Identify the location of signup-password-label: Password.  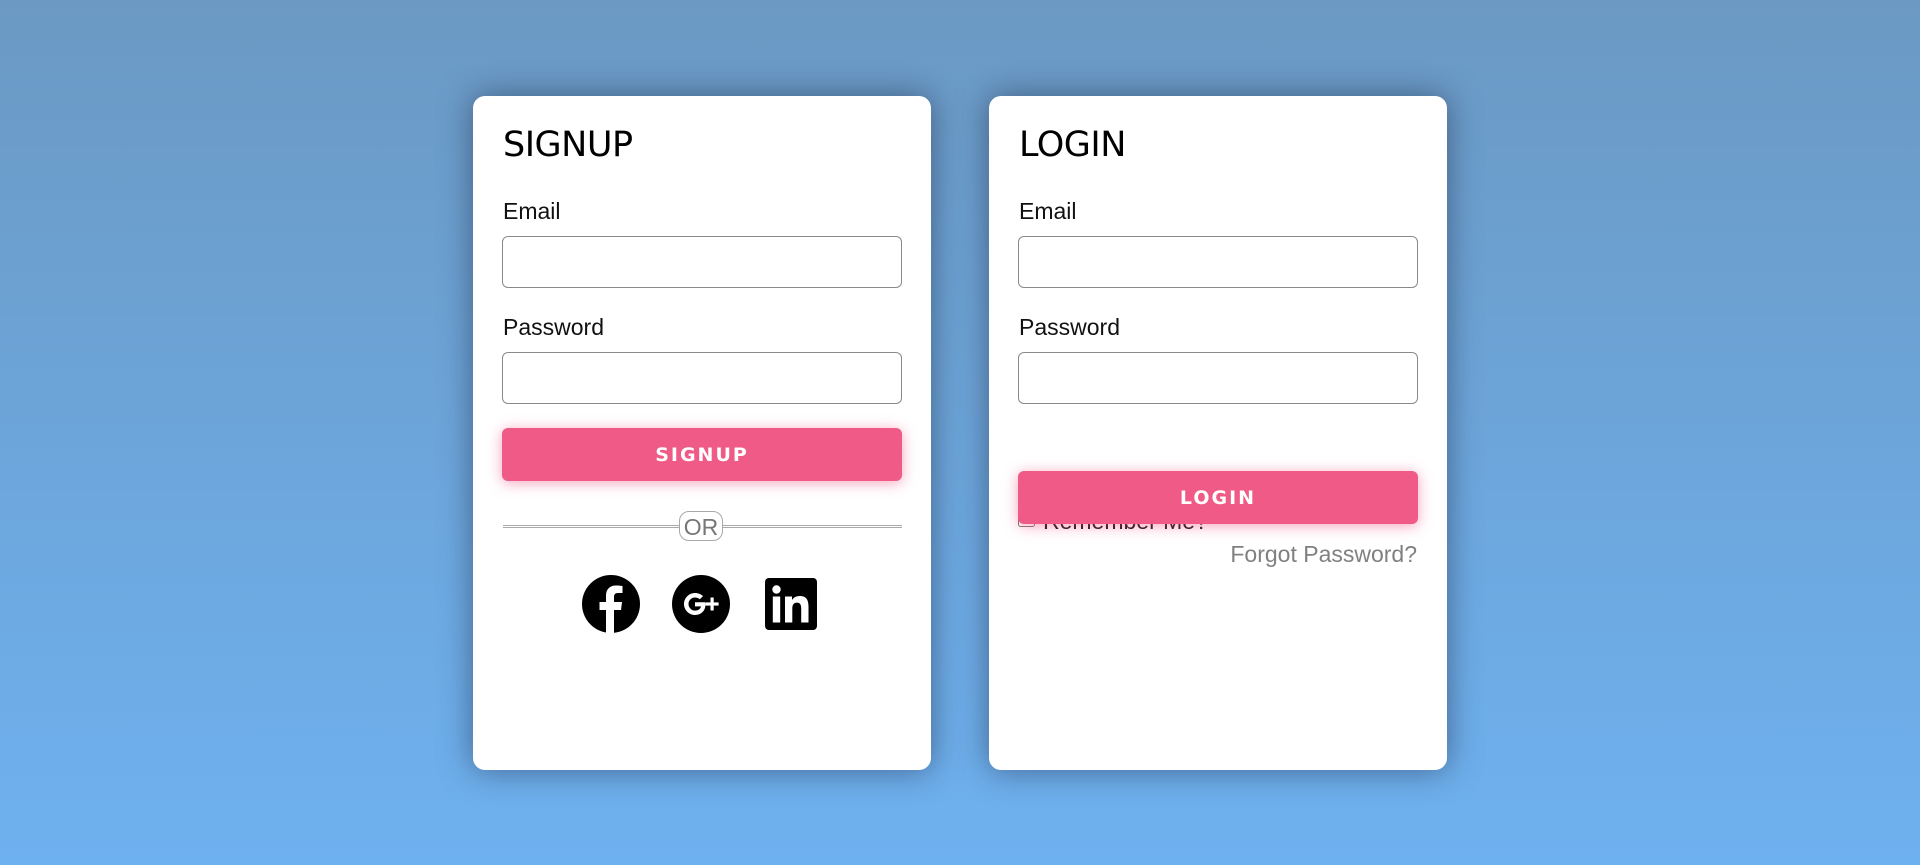
(553, 327).